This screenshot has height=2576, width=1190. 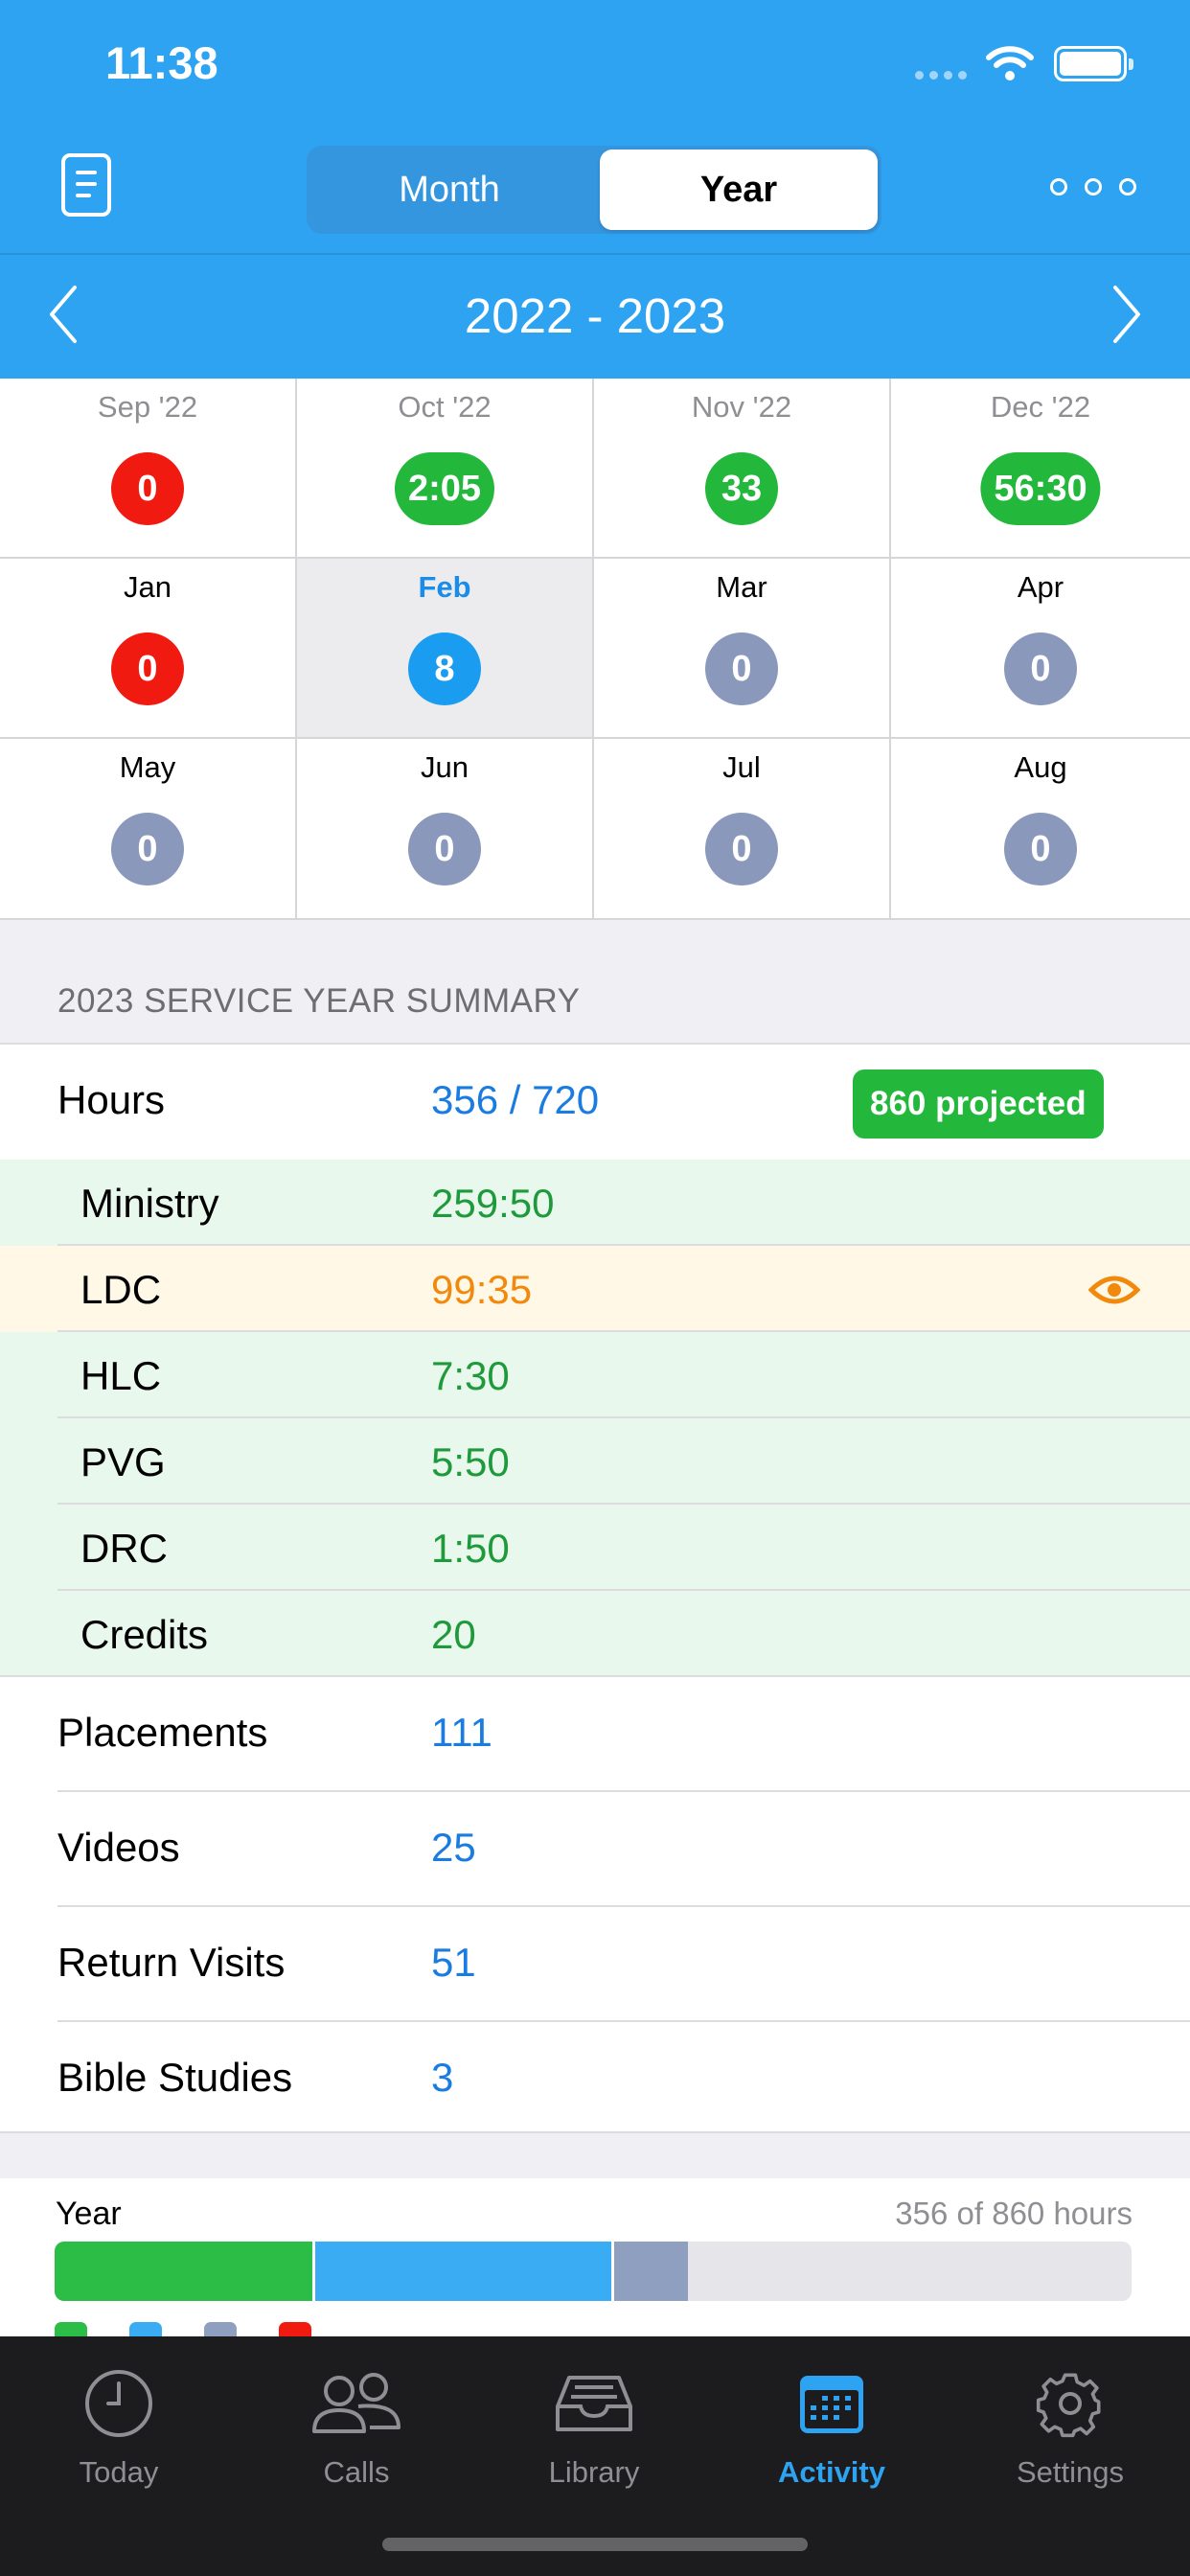 What do you see at coordinates (1114, 1290) in the screenshot?
I see `eye-icon` at bounding box center [1114, 1290].